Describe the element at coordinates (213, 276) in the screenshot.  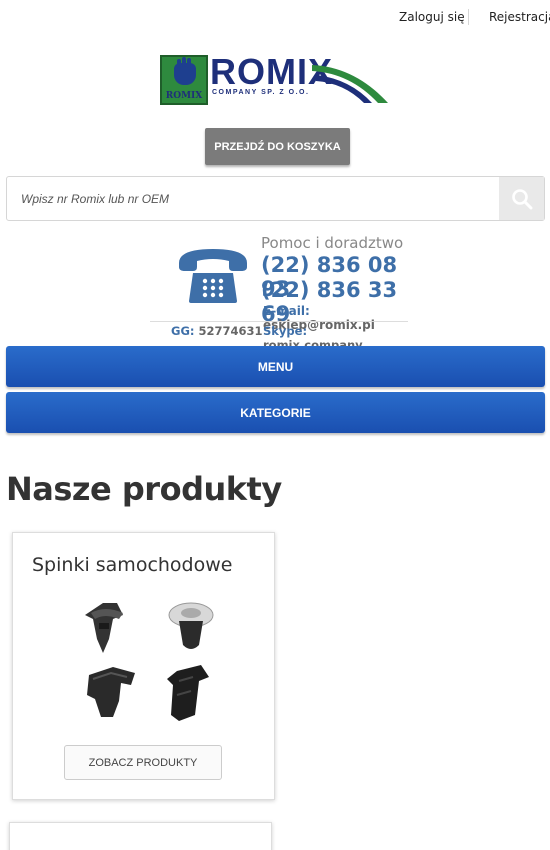
I see `telephone-icon` at that location.